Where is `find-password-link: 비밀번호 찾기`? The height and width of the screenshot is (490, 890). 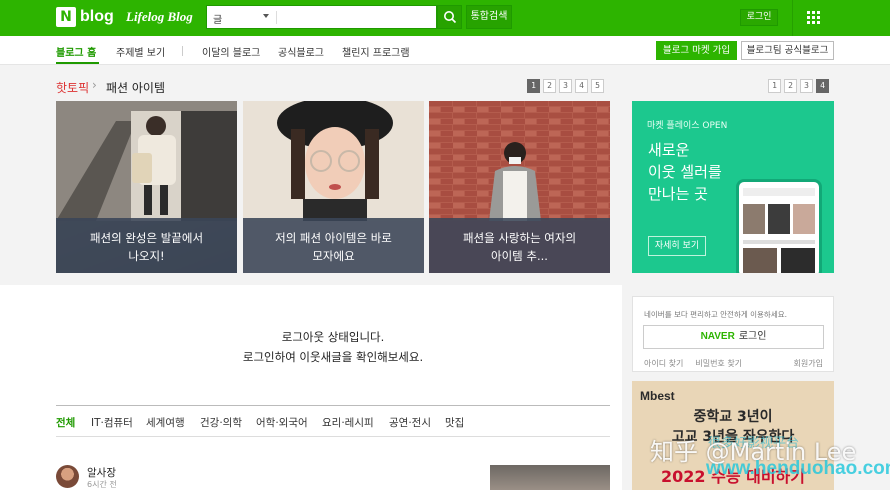 find-password-link: 비밀번호 찾기 is located at coordinates (718, 363).